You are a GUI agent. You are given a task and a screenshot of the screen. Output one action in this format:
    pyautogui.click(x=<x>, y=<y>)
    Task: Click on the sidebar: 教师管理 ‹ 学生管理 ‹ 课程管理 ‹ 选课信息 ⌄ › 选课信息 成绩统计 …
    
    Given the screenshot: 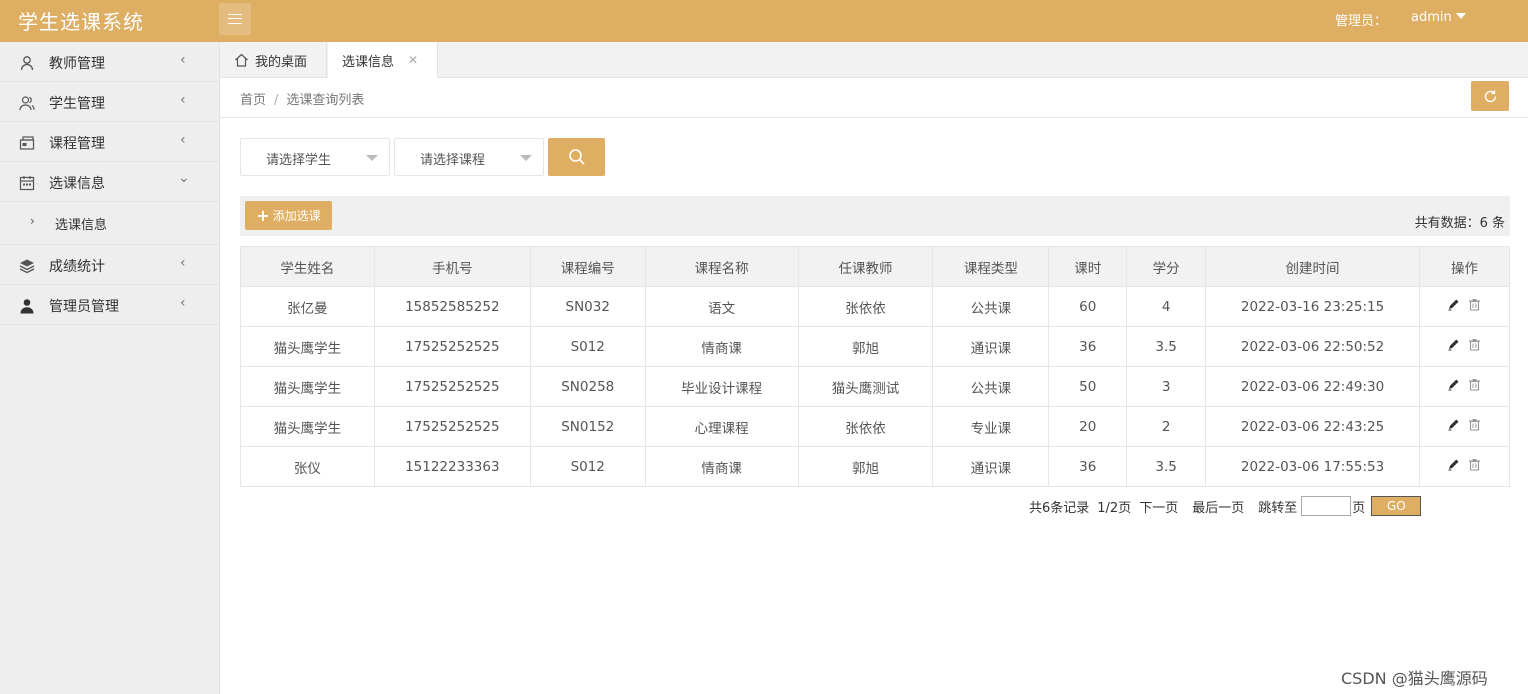 What is the action you would take?
    pyautogui.click(x=110, y=368)
    